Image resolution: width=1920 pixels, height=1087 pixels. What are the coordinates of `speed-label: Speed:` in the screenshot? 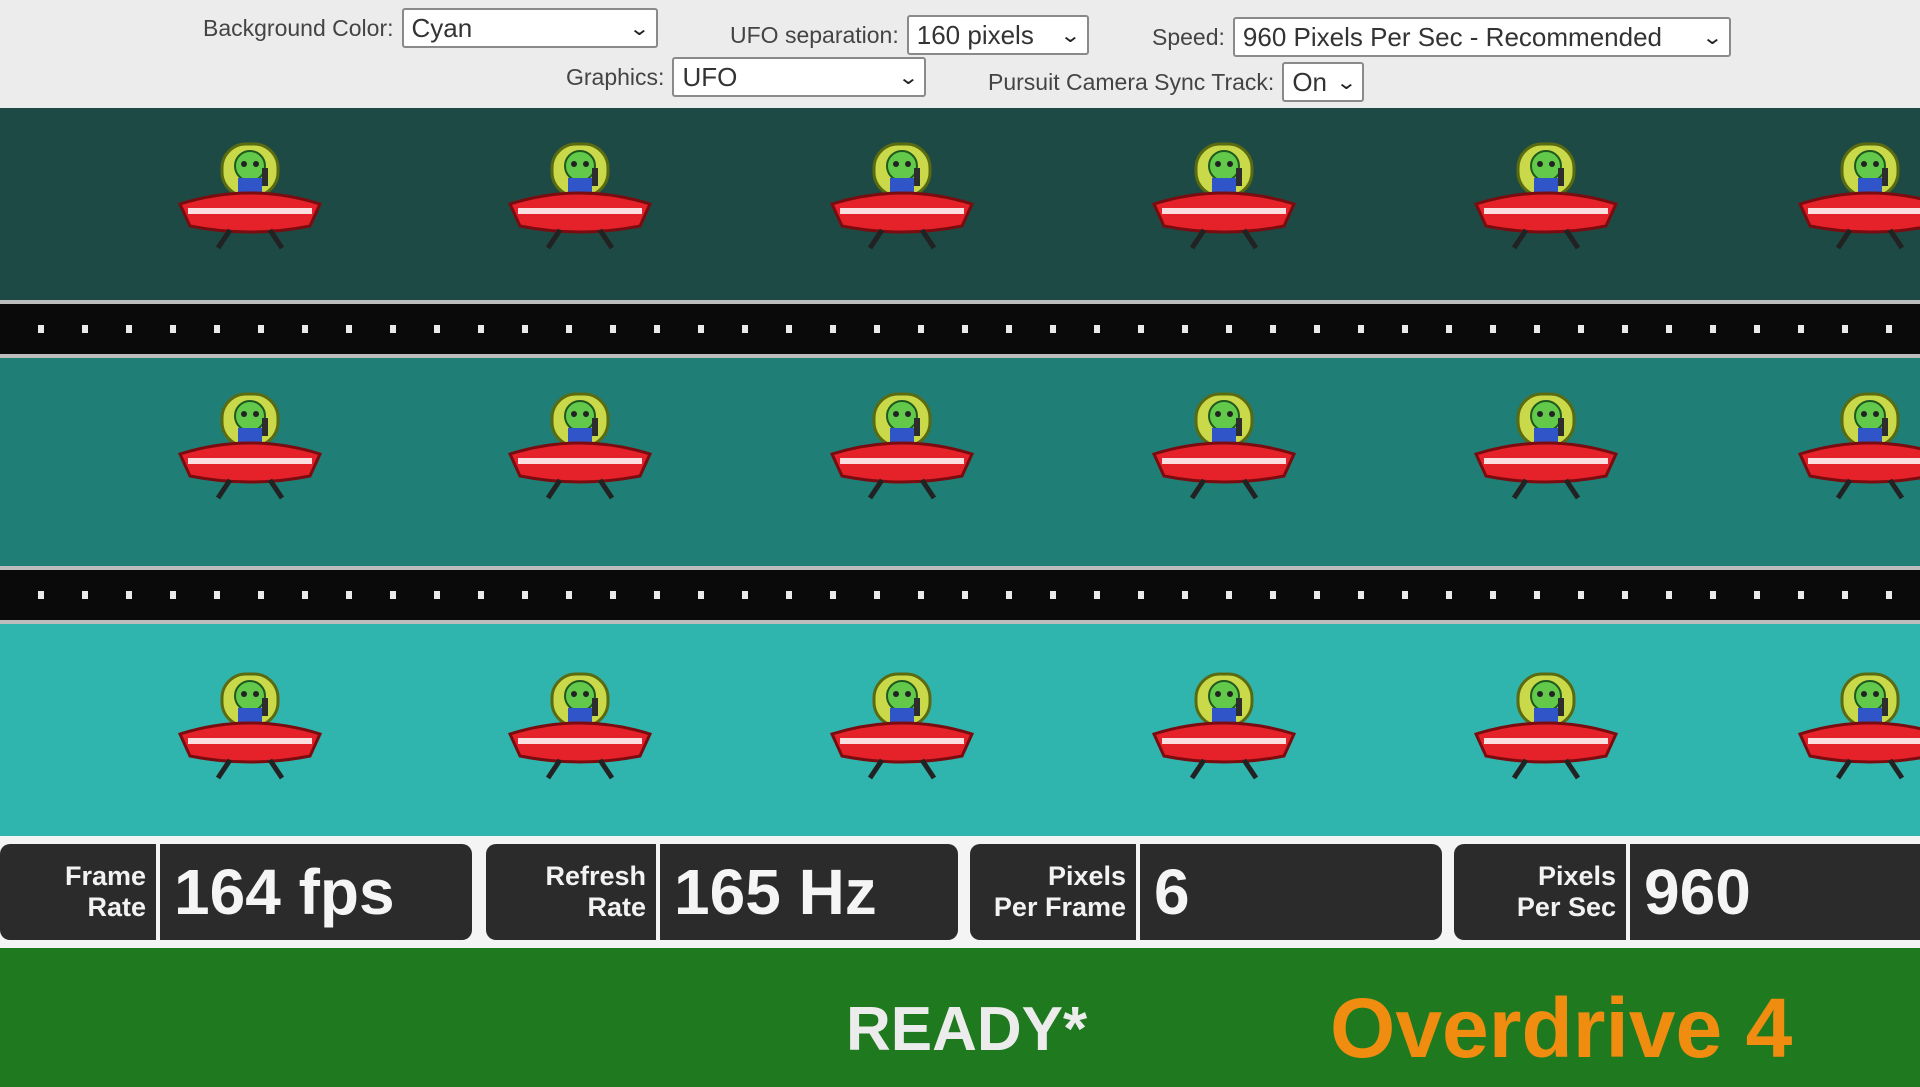 It's located at (1188, 36).